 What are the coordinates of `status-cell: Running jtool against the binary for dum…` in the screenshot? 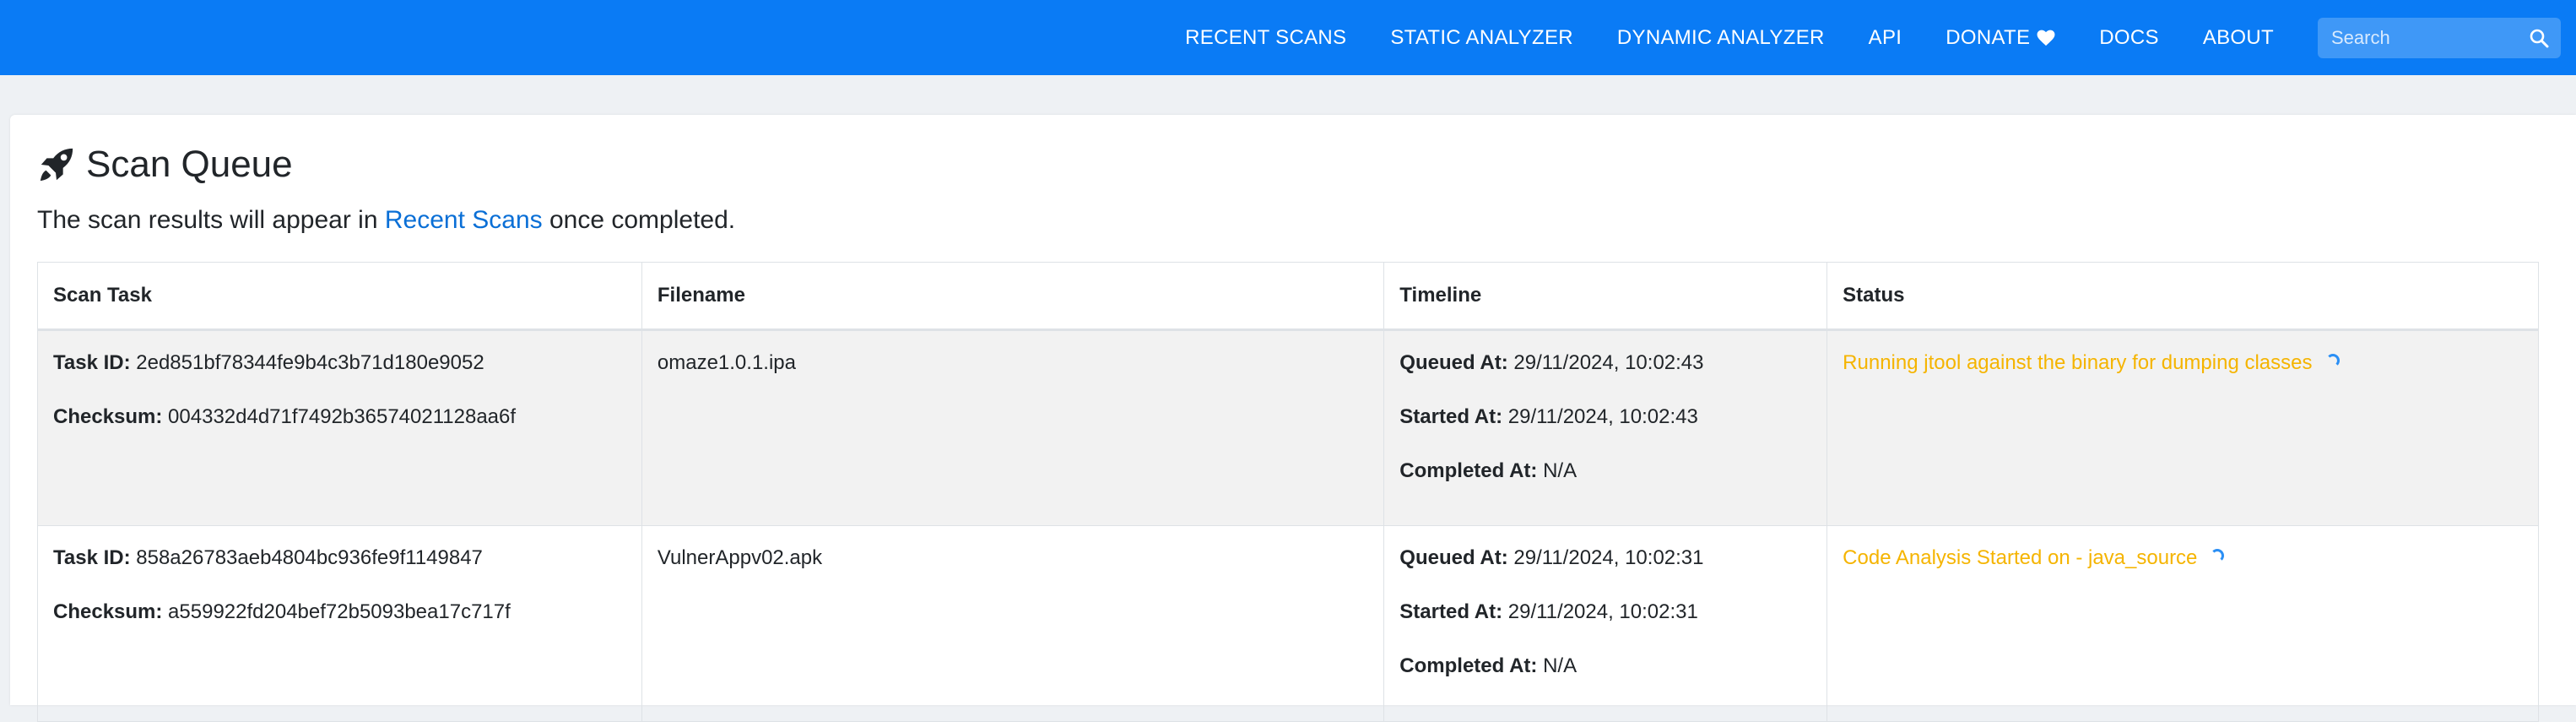 It's located at (2182, 427).